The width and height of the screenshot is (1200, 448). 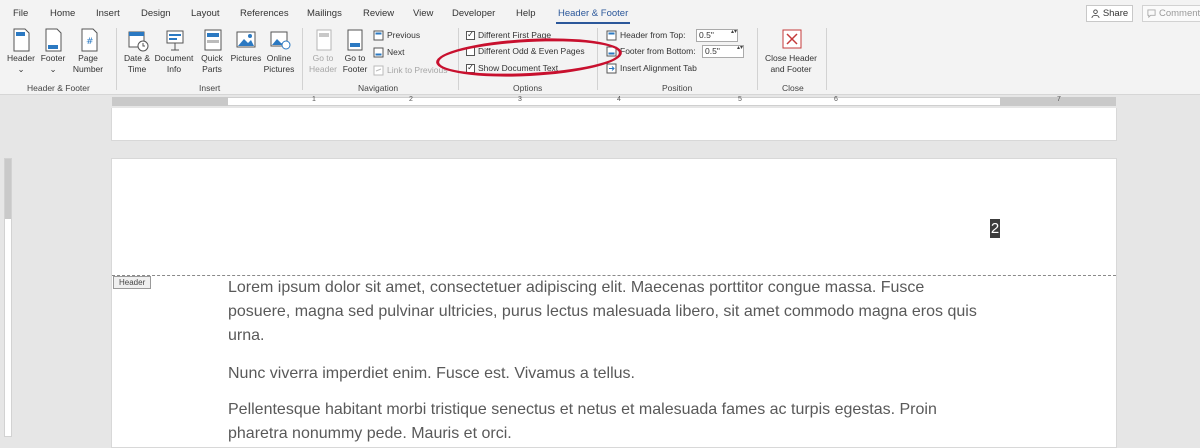 I want to click on insert-alignment-tab-button: Insert Alignment Tab, so click(x=651, y=68).